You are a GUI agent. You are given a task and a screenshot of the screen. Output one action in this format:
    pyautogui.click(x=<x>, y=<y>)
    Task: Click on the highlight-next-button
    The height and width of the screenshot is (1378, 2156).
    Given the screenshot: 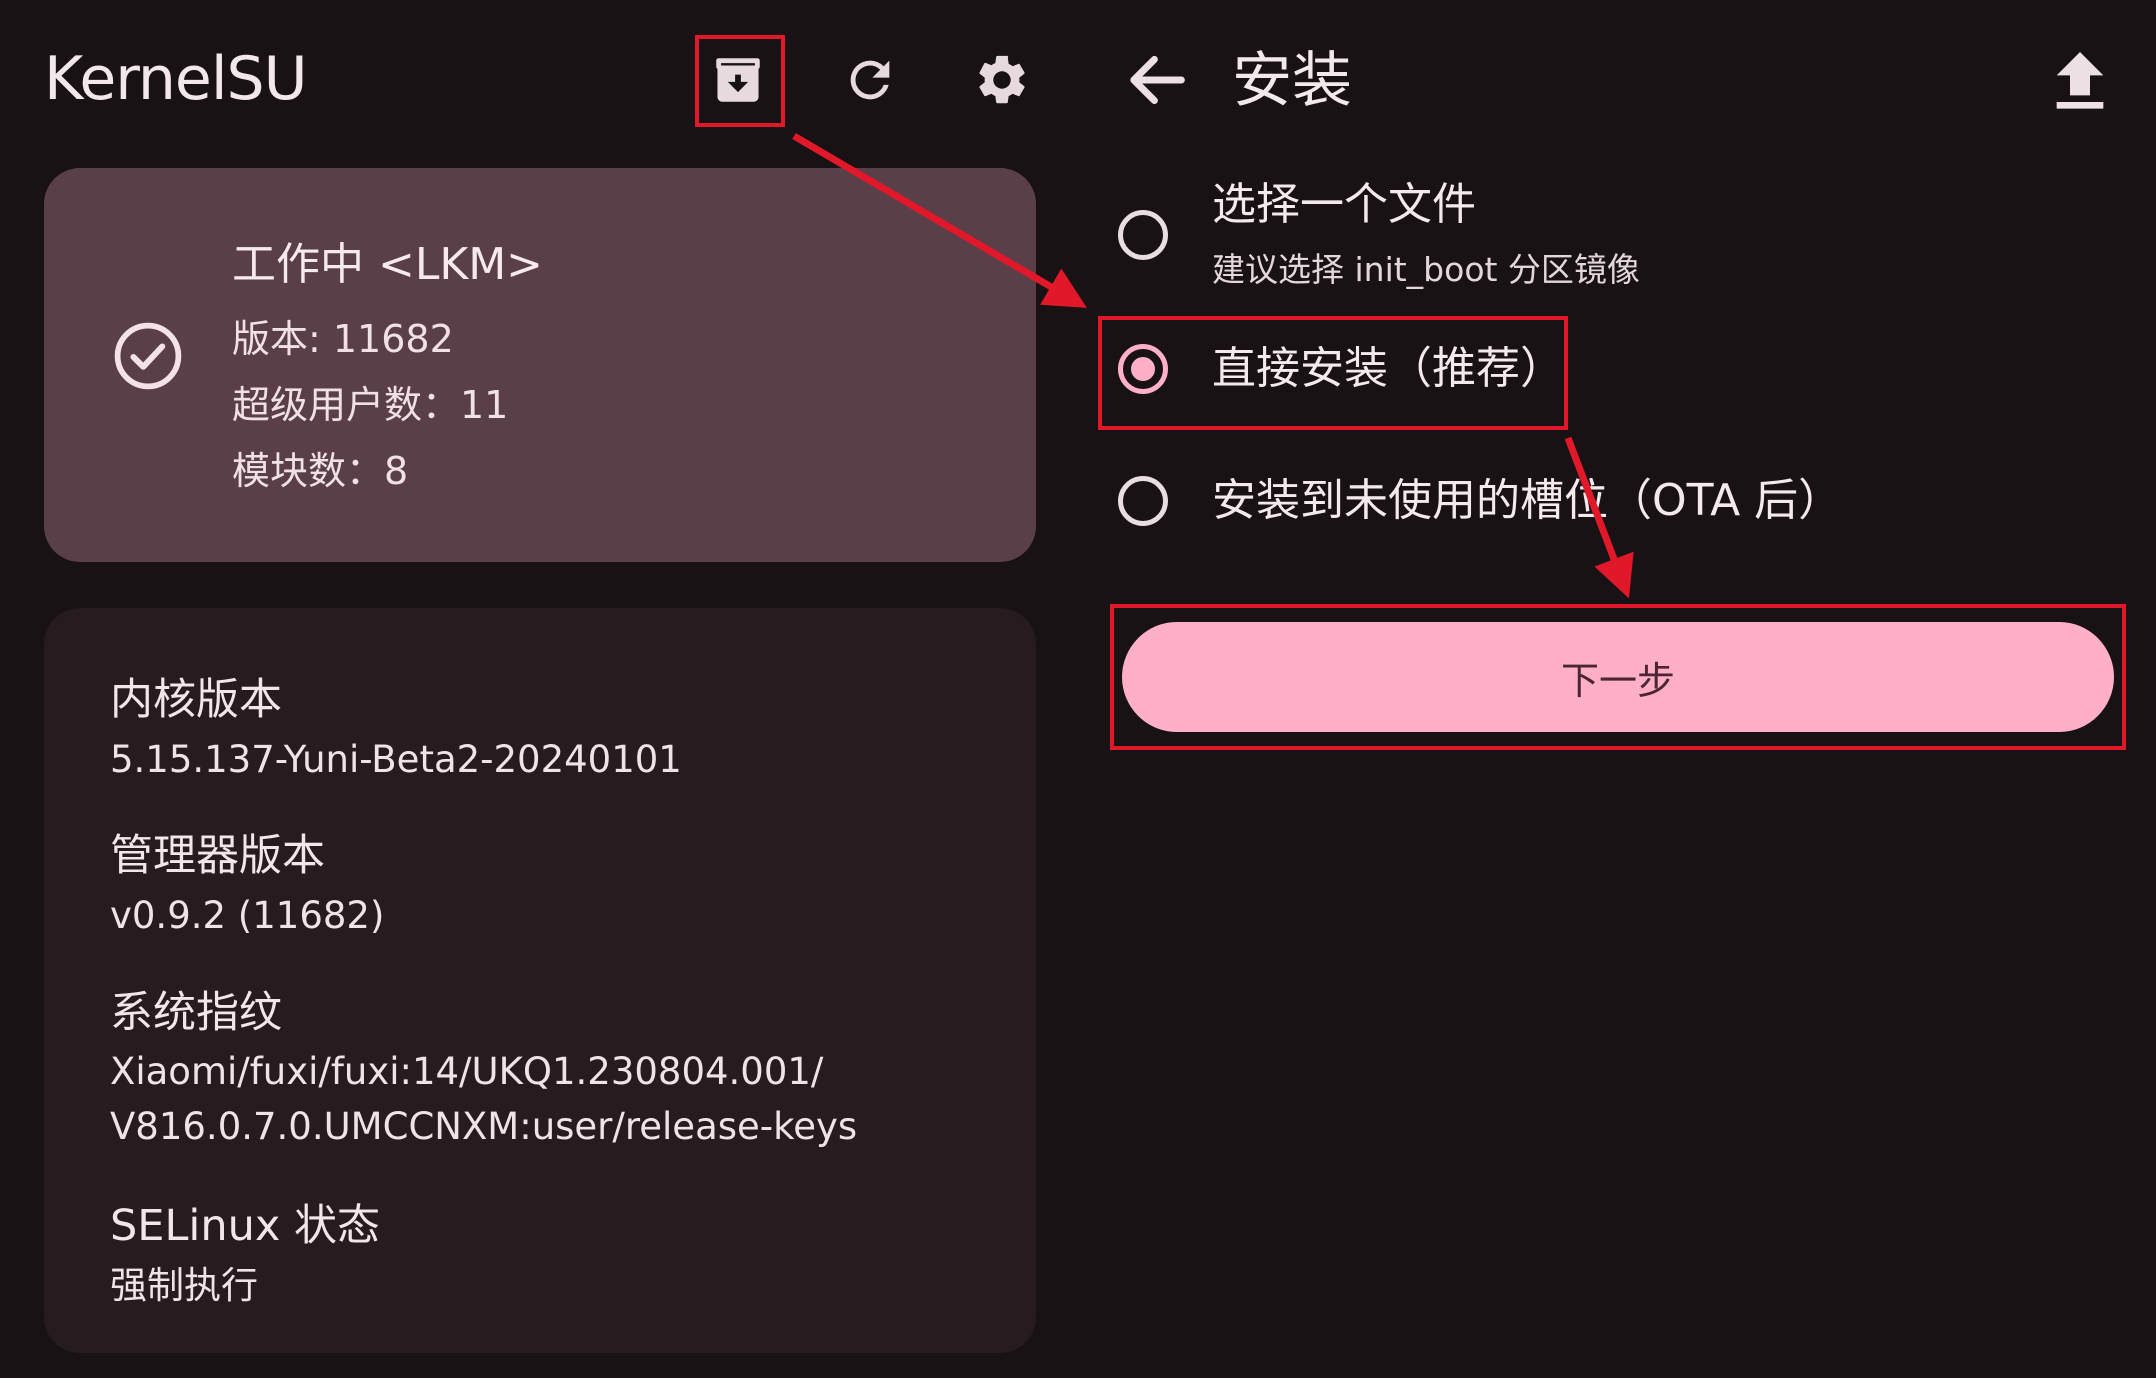 What is the action you would take?
    pyautogui.click(x=1618, y=677)
    